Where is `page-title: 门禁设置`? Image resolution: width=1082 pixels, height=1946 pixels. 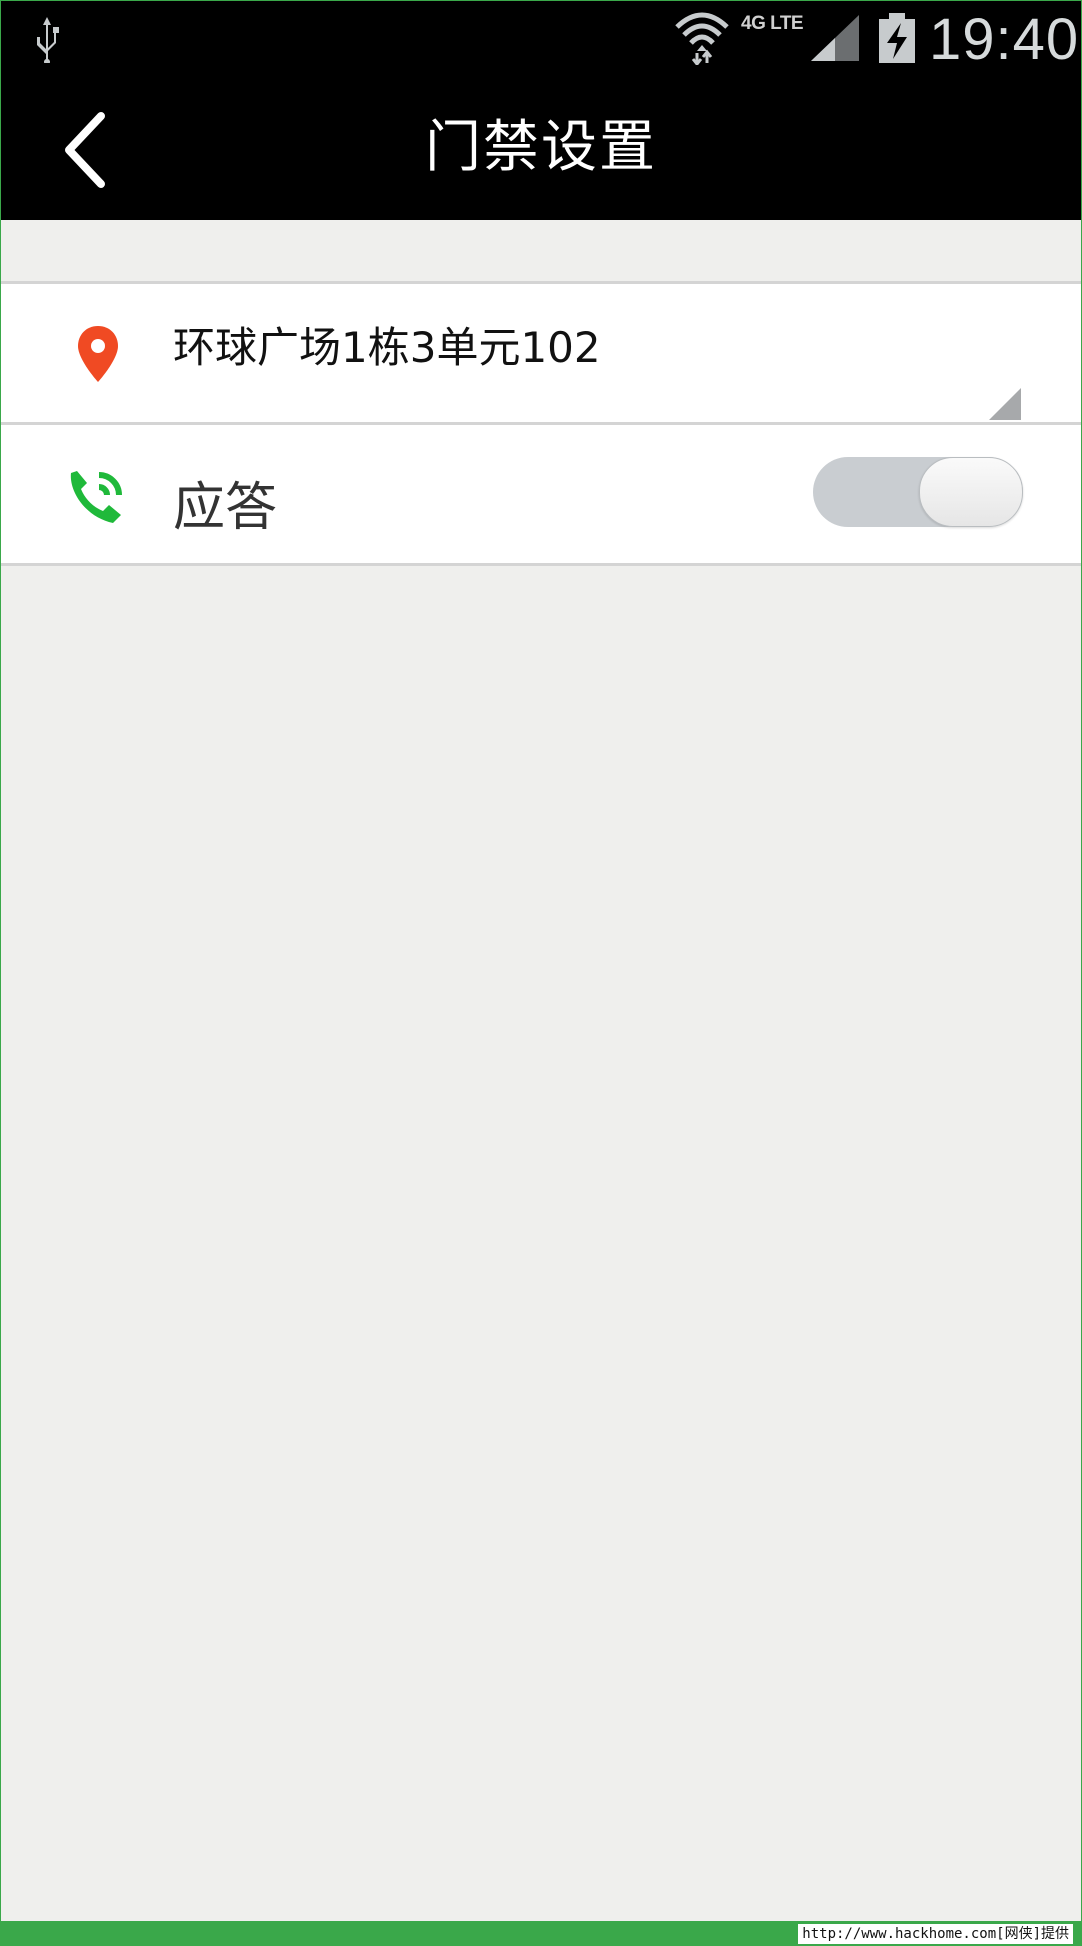 page-title: 门禁设置 is located at coordinates (541, 147).